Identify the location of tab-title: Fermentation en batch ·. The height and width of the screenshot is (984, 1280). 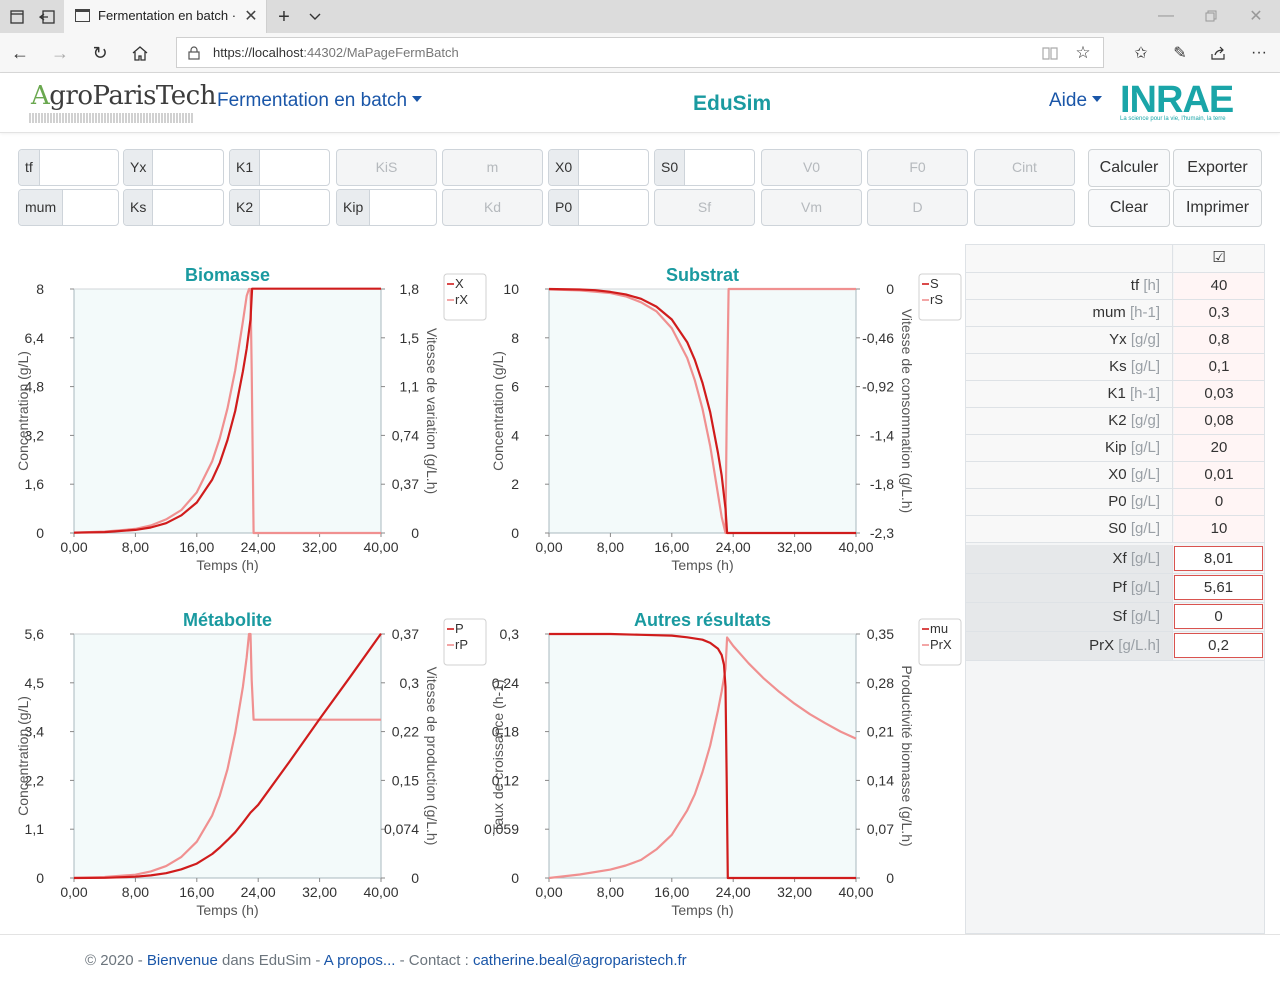
(167, 15).